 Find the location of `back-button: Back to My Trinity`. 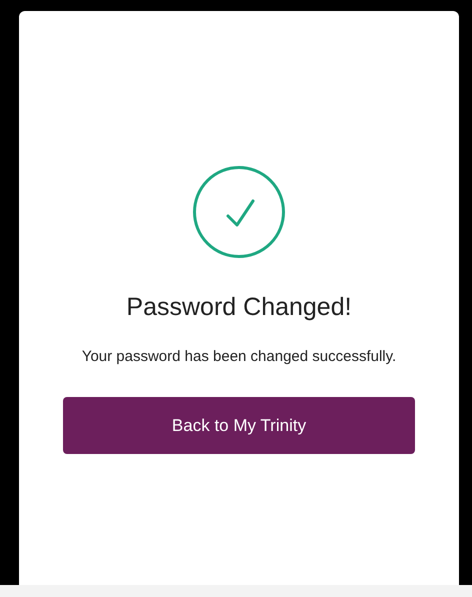

back-button: Back to My Trinity is located at coordinates (239, 425).